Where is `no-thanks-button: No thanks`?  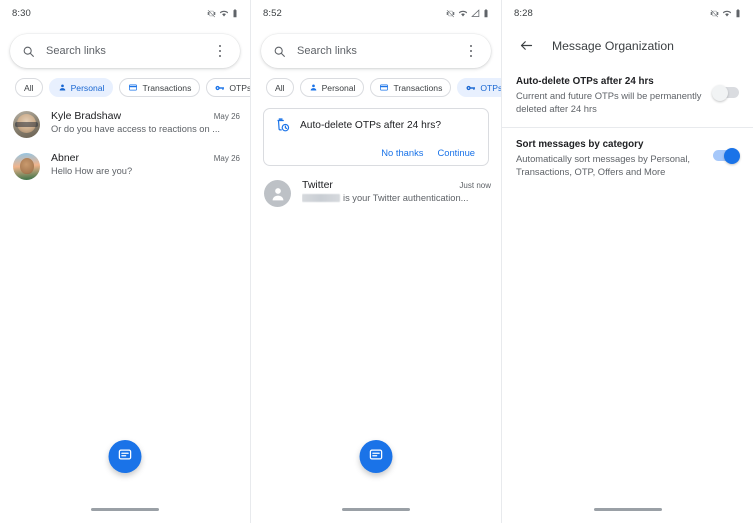 no-thanks-button: No thanks is located at coordinates (402, 152).